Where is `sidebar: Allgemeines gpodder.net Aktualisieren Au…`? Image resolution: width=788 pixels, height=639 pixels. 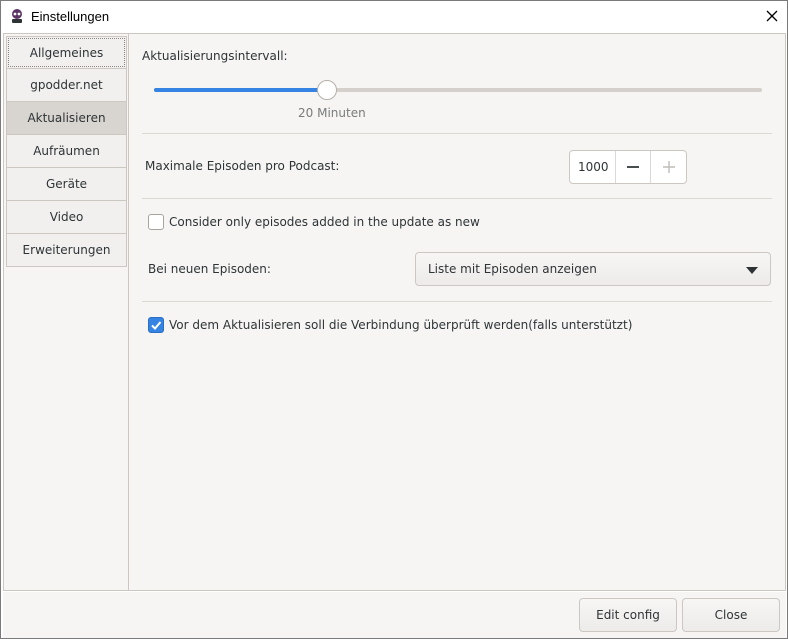
sidebar: Allgemeines gpodder.net Aktualisieren Au… is located at coordinates (66, 312).